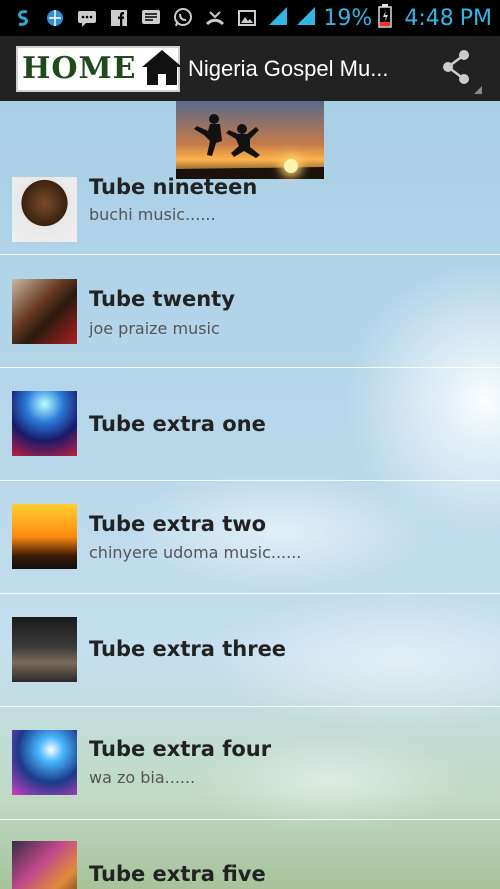  I want to click on battery-percent: 19%, so click(348, 18).